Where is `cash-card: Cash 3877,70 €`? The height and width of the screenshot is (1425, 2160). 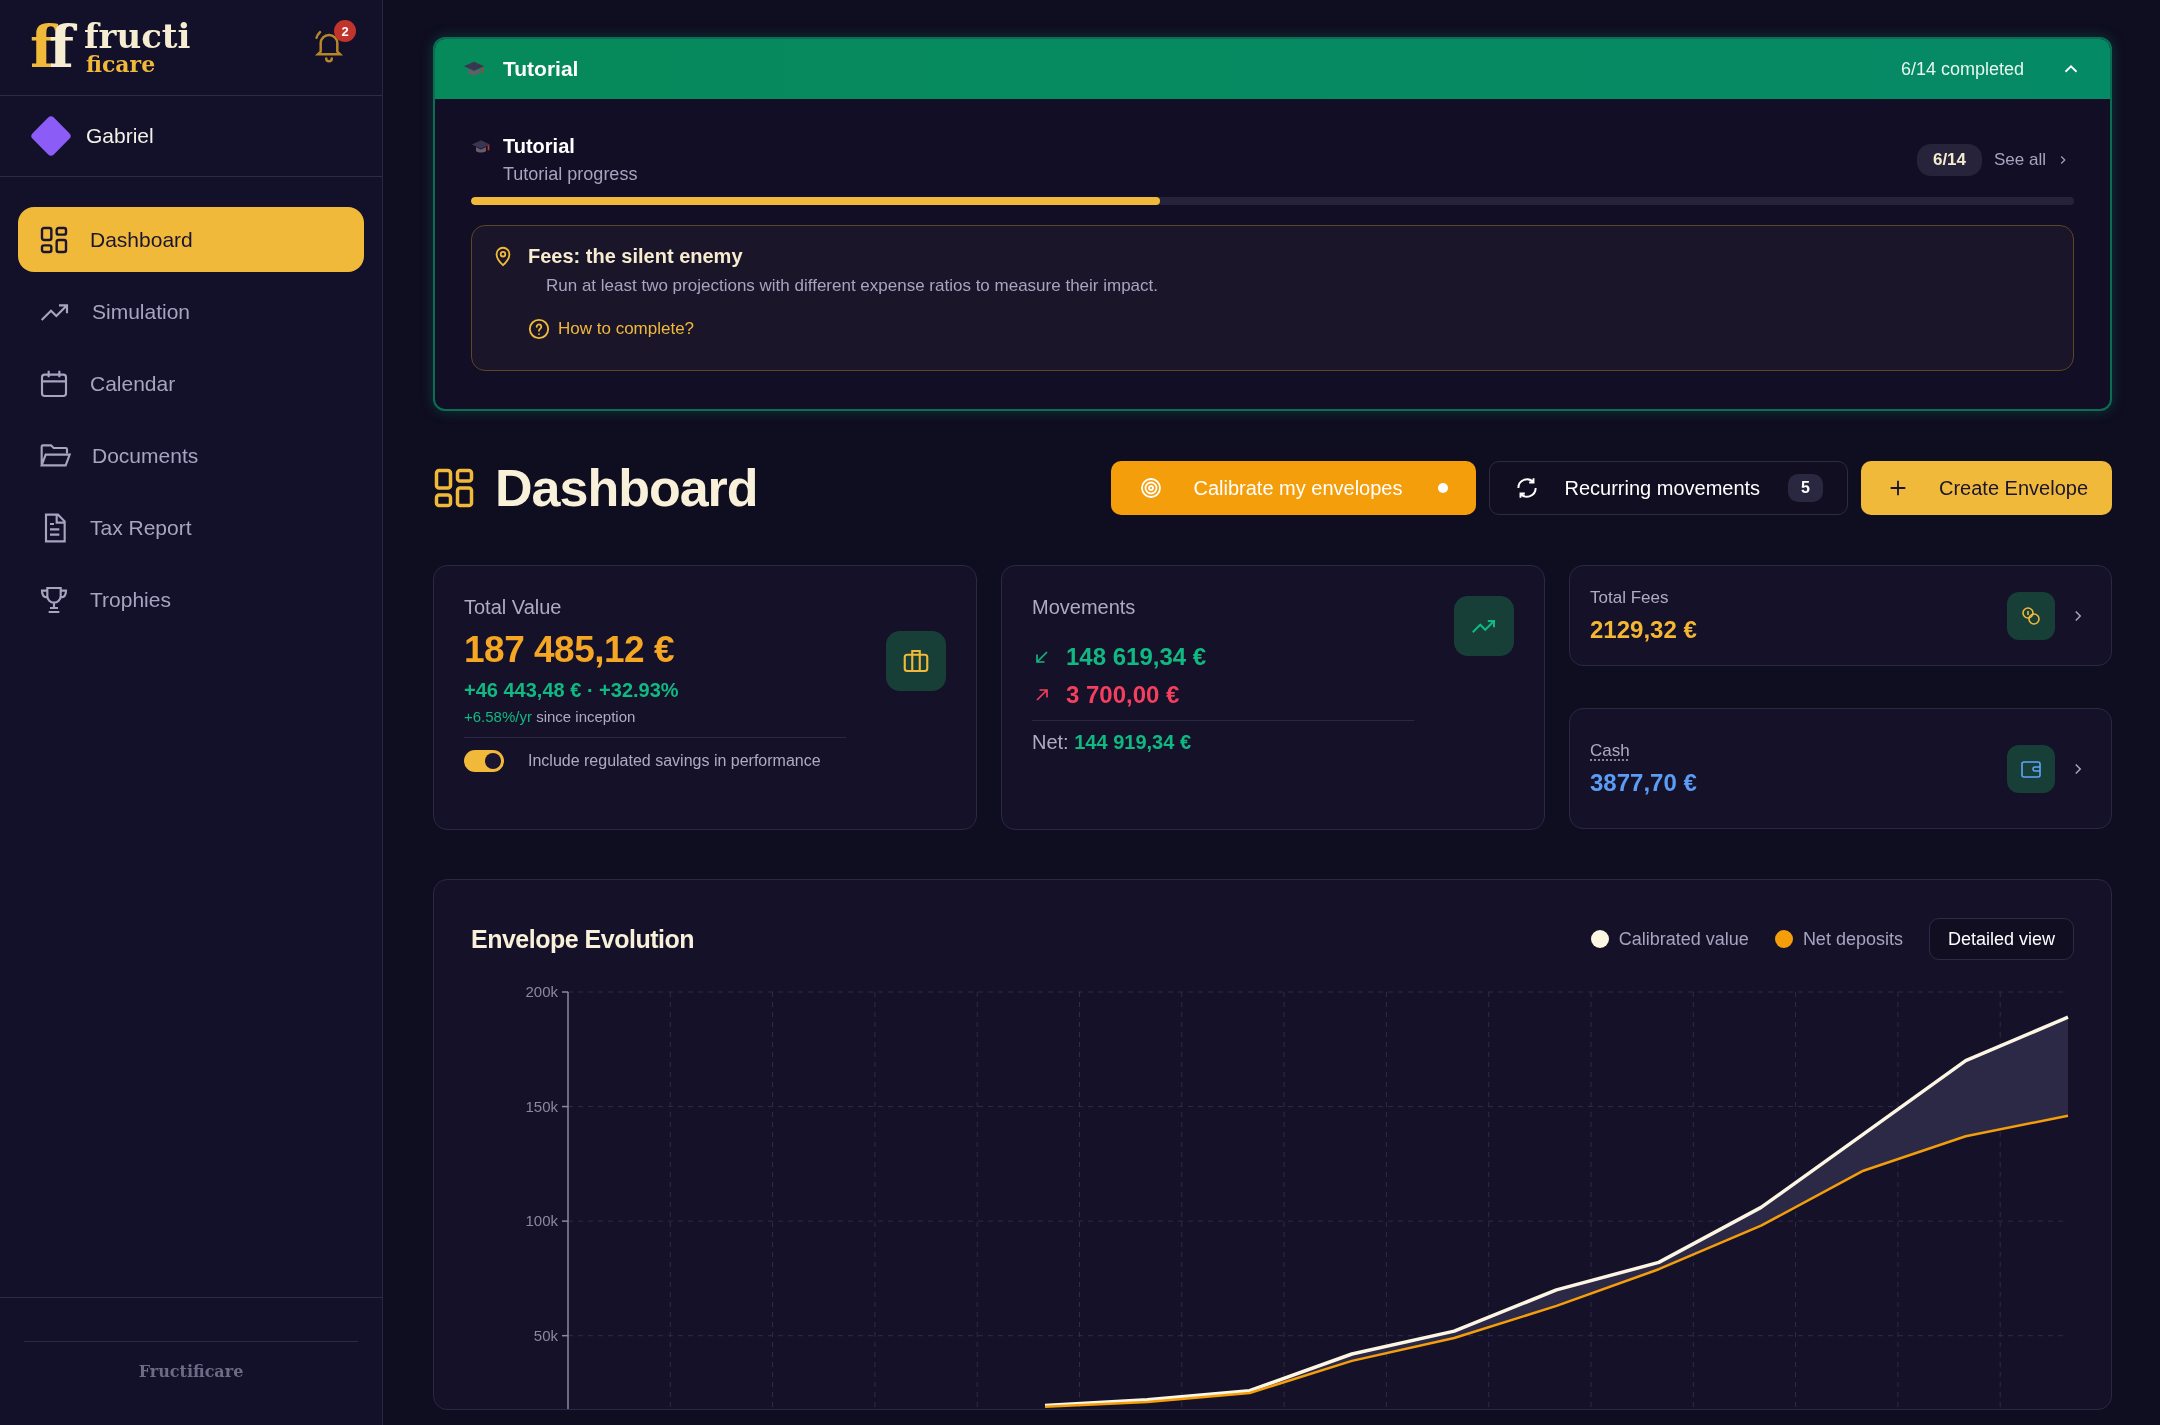
cash-card: Cash 3877,70 € is located at coordinates (1840, 768).